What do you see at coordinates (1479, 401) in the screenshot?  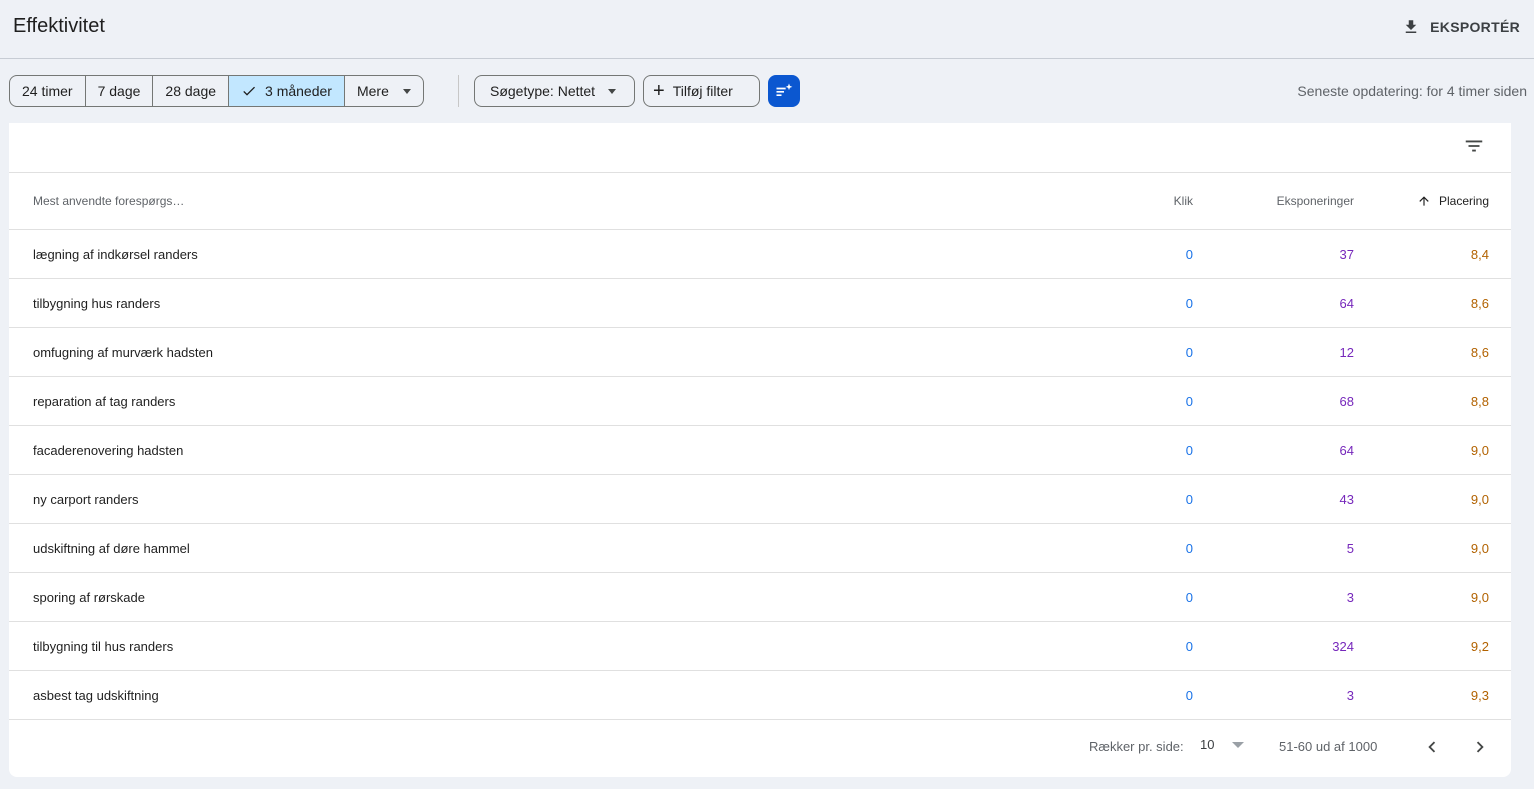 I see `cell-position: 8,8` at bounding box center [1479, 401].